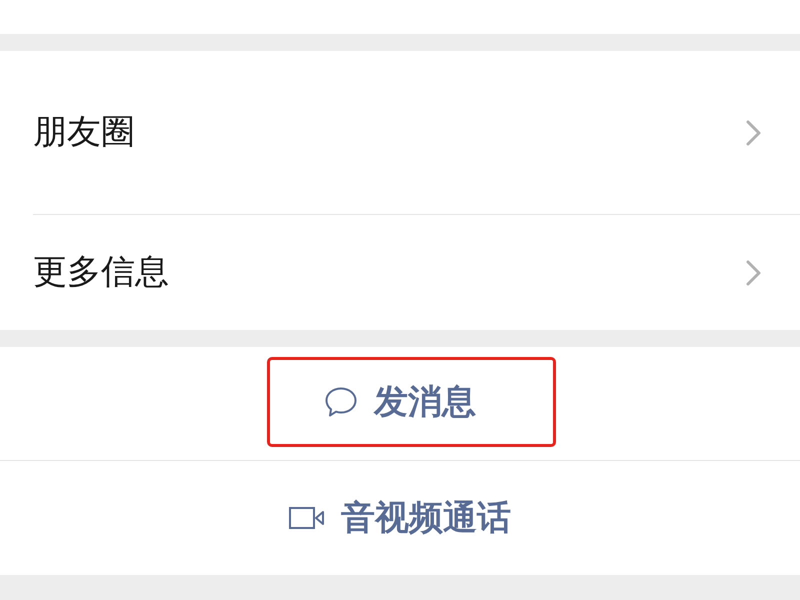 The image size is (800, 600). I want to click on video-call-button: 音视频通话, so click(400, 518).